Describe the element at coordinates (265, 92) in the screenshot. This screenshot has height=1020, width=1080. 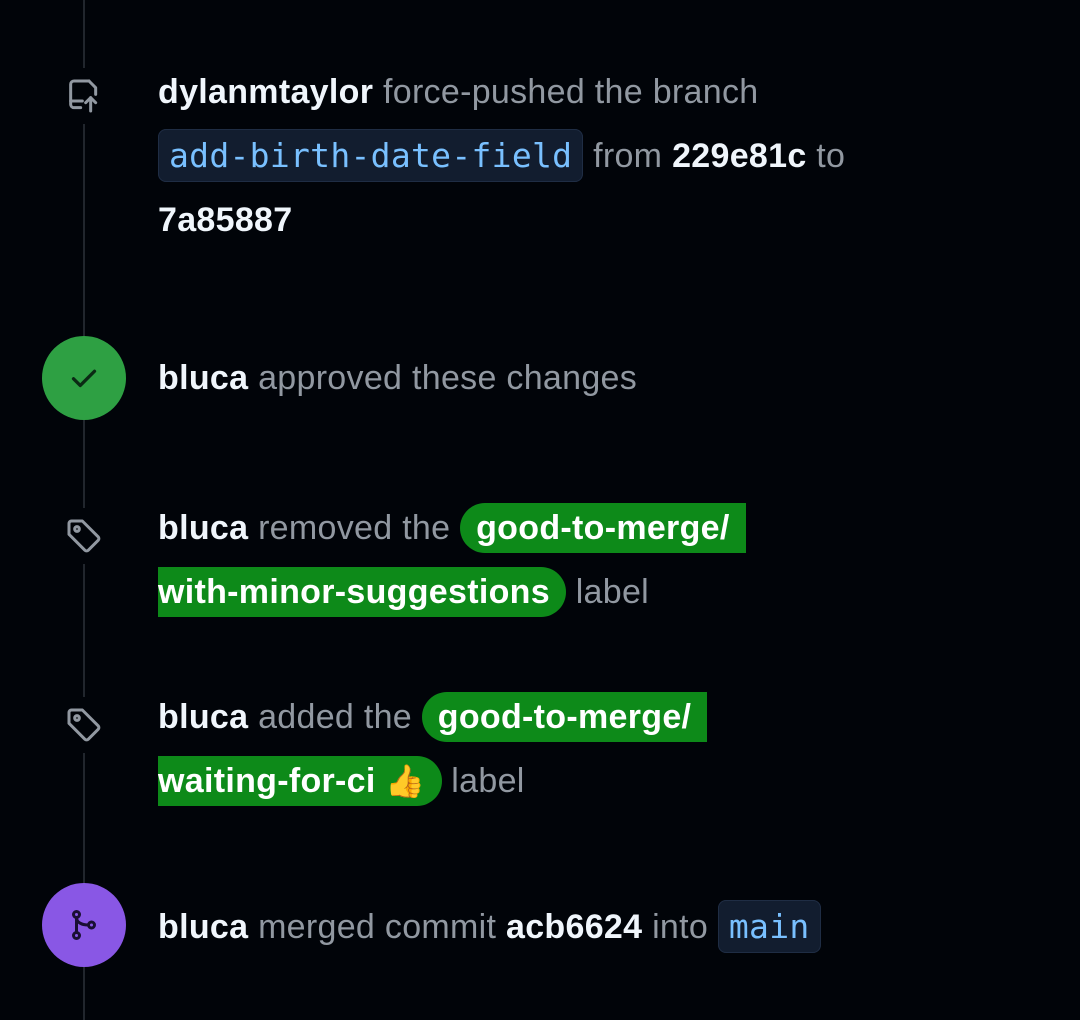
I see `event-author: dylanmtaylor` at that location.